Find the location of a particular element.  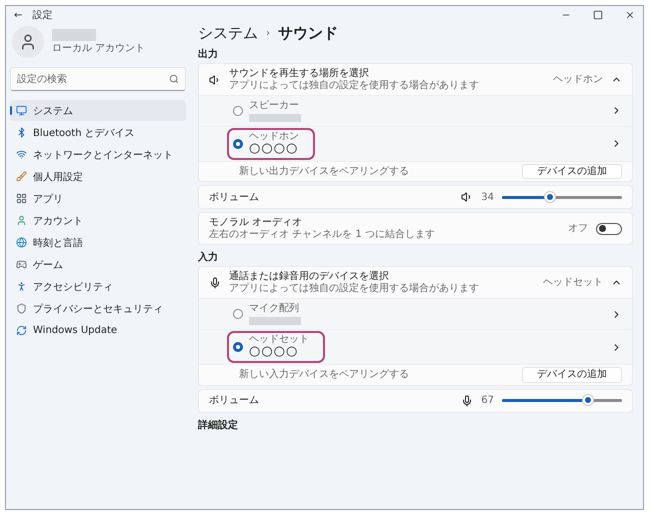

setting-title: 通話または録音用のデバイスを選択 is located at coordinates (309, 276).